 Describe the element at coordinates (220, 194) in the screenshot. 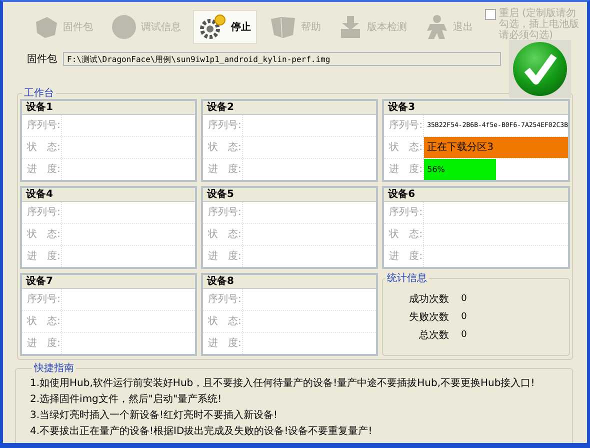

I see `device-title: 设备5` at that location.